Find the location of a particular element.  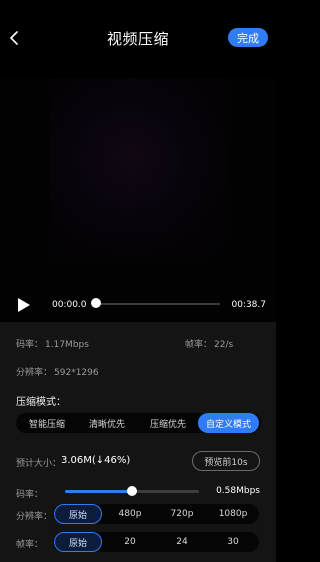

total-duration: 00:38.7 is located at coordinates (248, 305).